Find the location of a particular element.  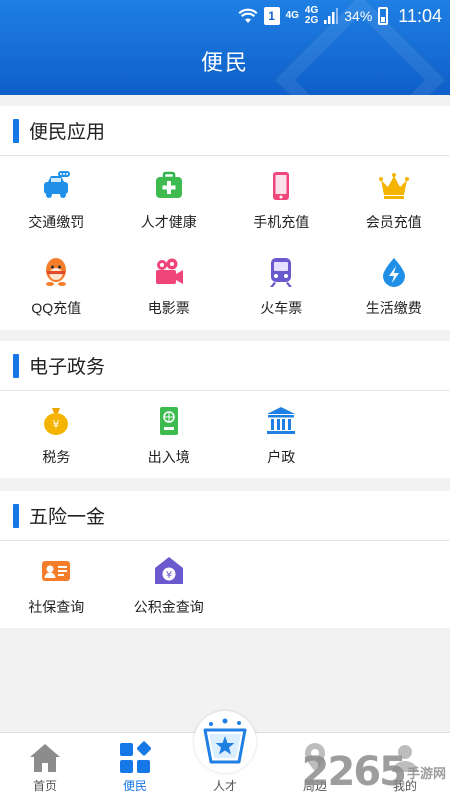

page-title: 便民 is located at coordinates (224, 62).